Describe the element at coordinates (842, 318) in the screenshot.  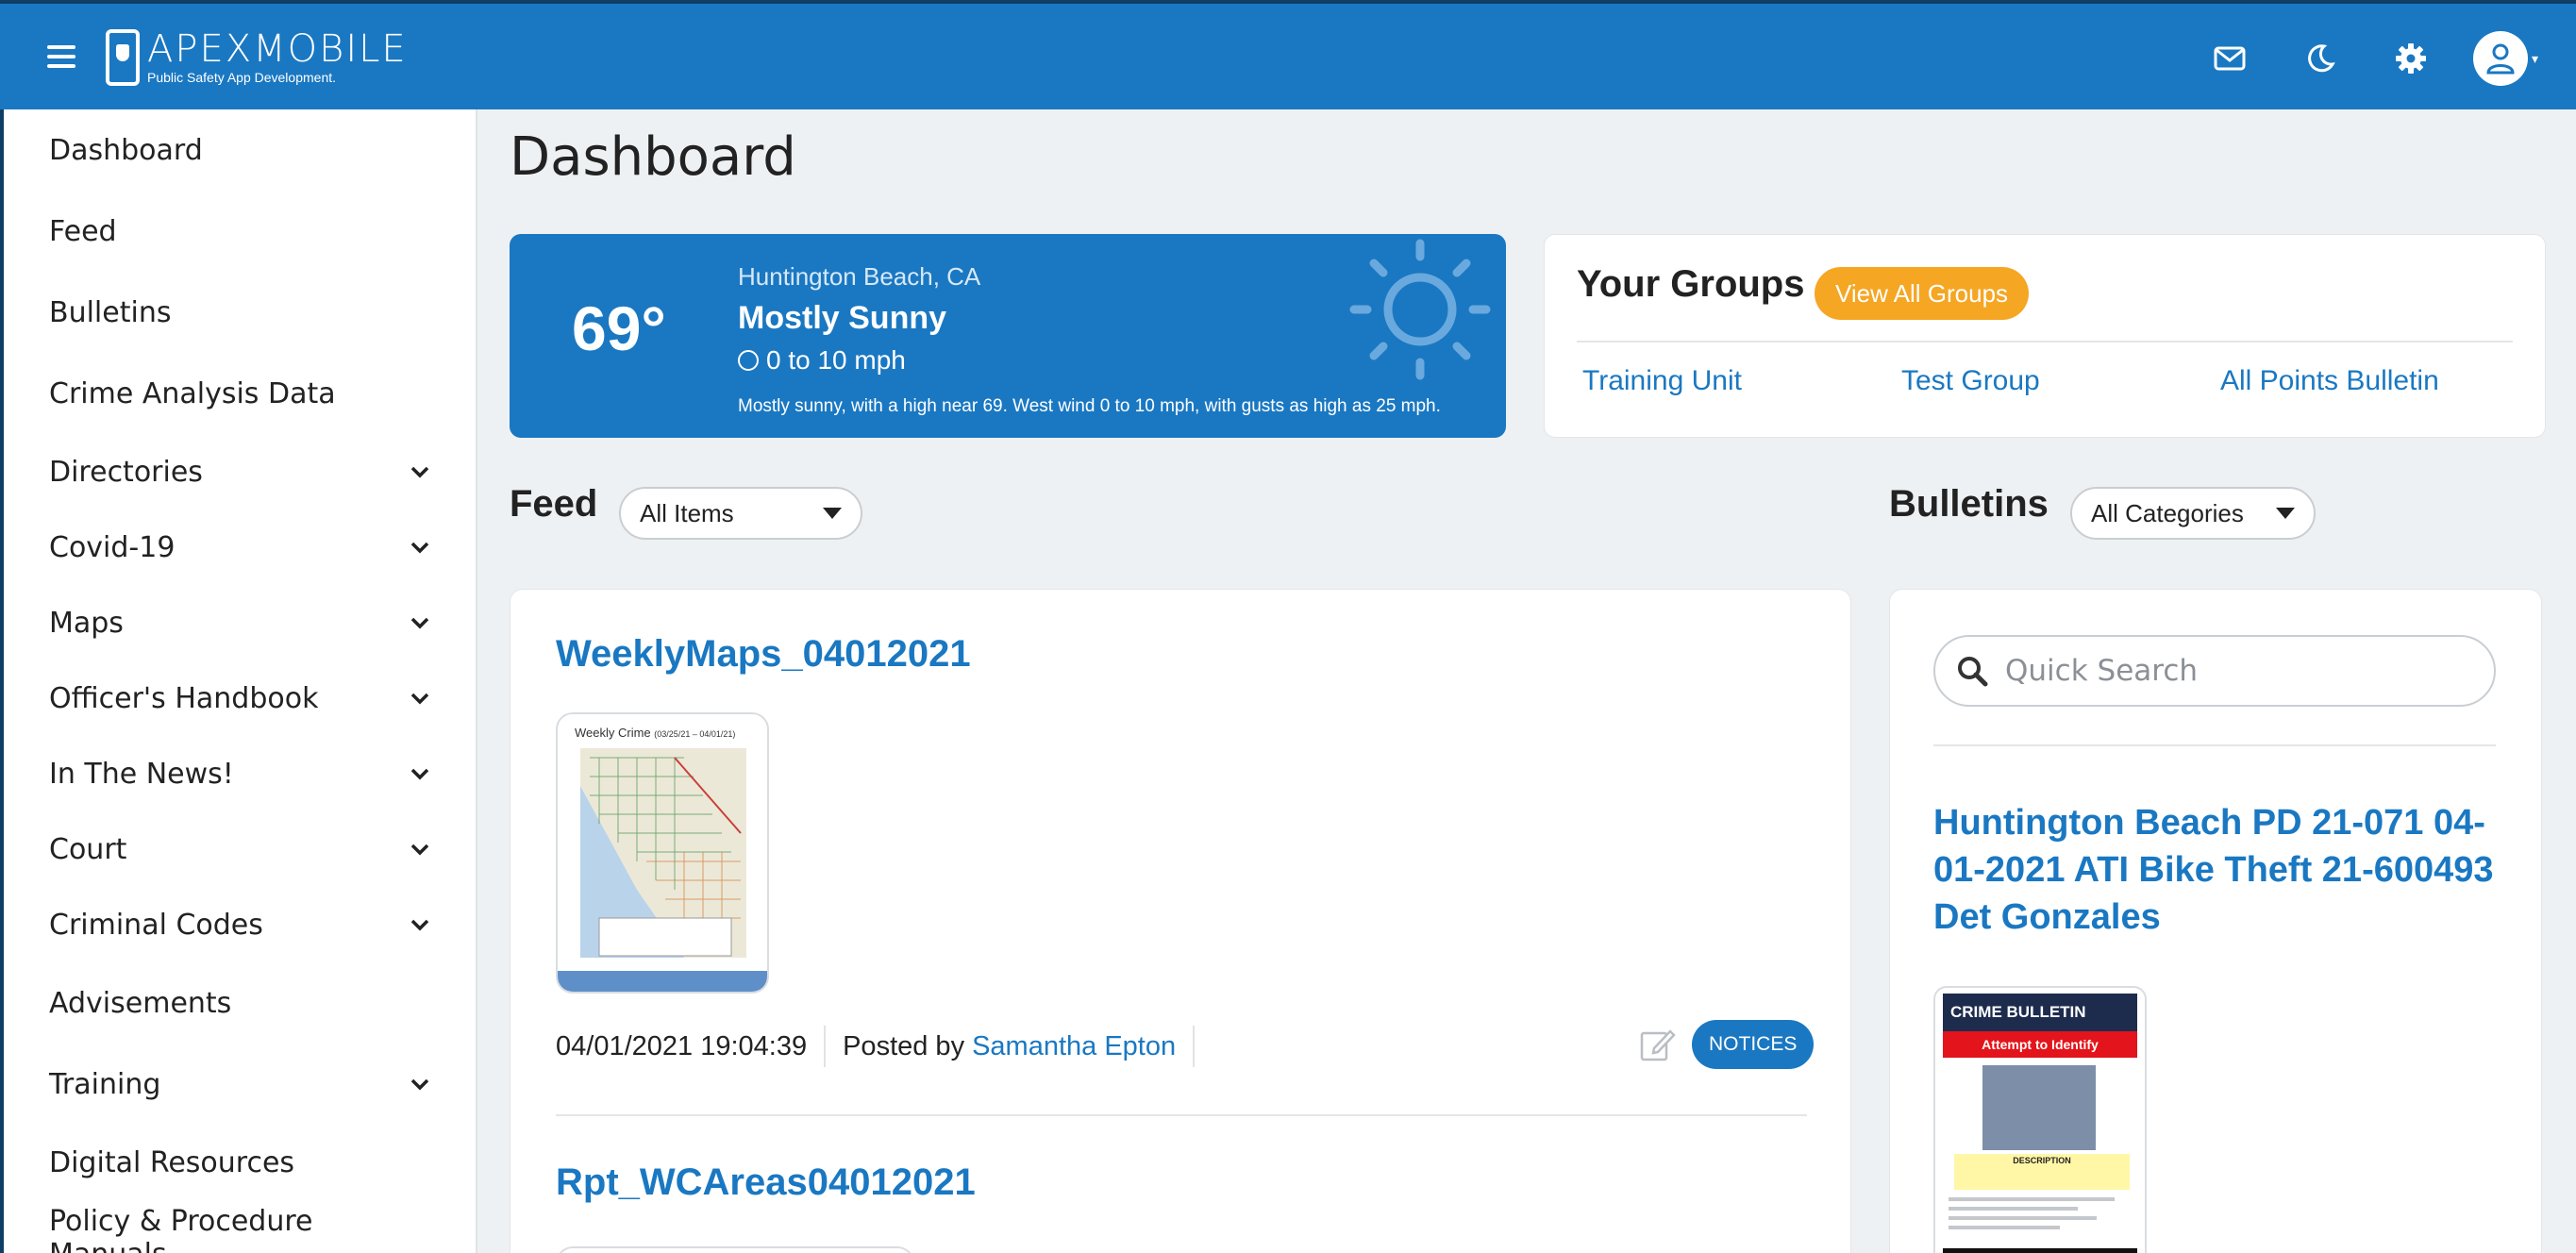
I see `weather-condition: Mostly Sunny` at that location.